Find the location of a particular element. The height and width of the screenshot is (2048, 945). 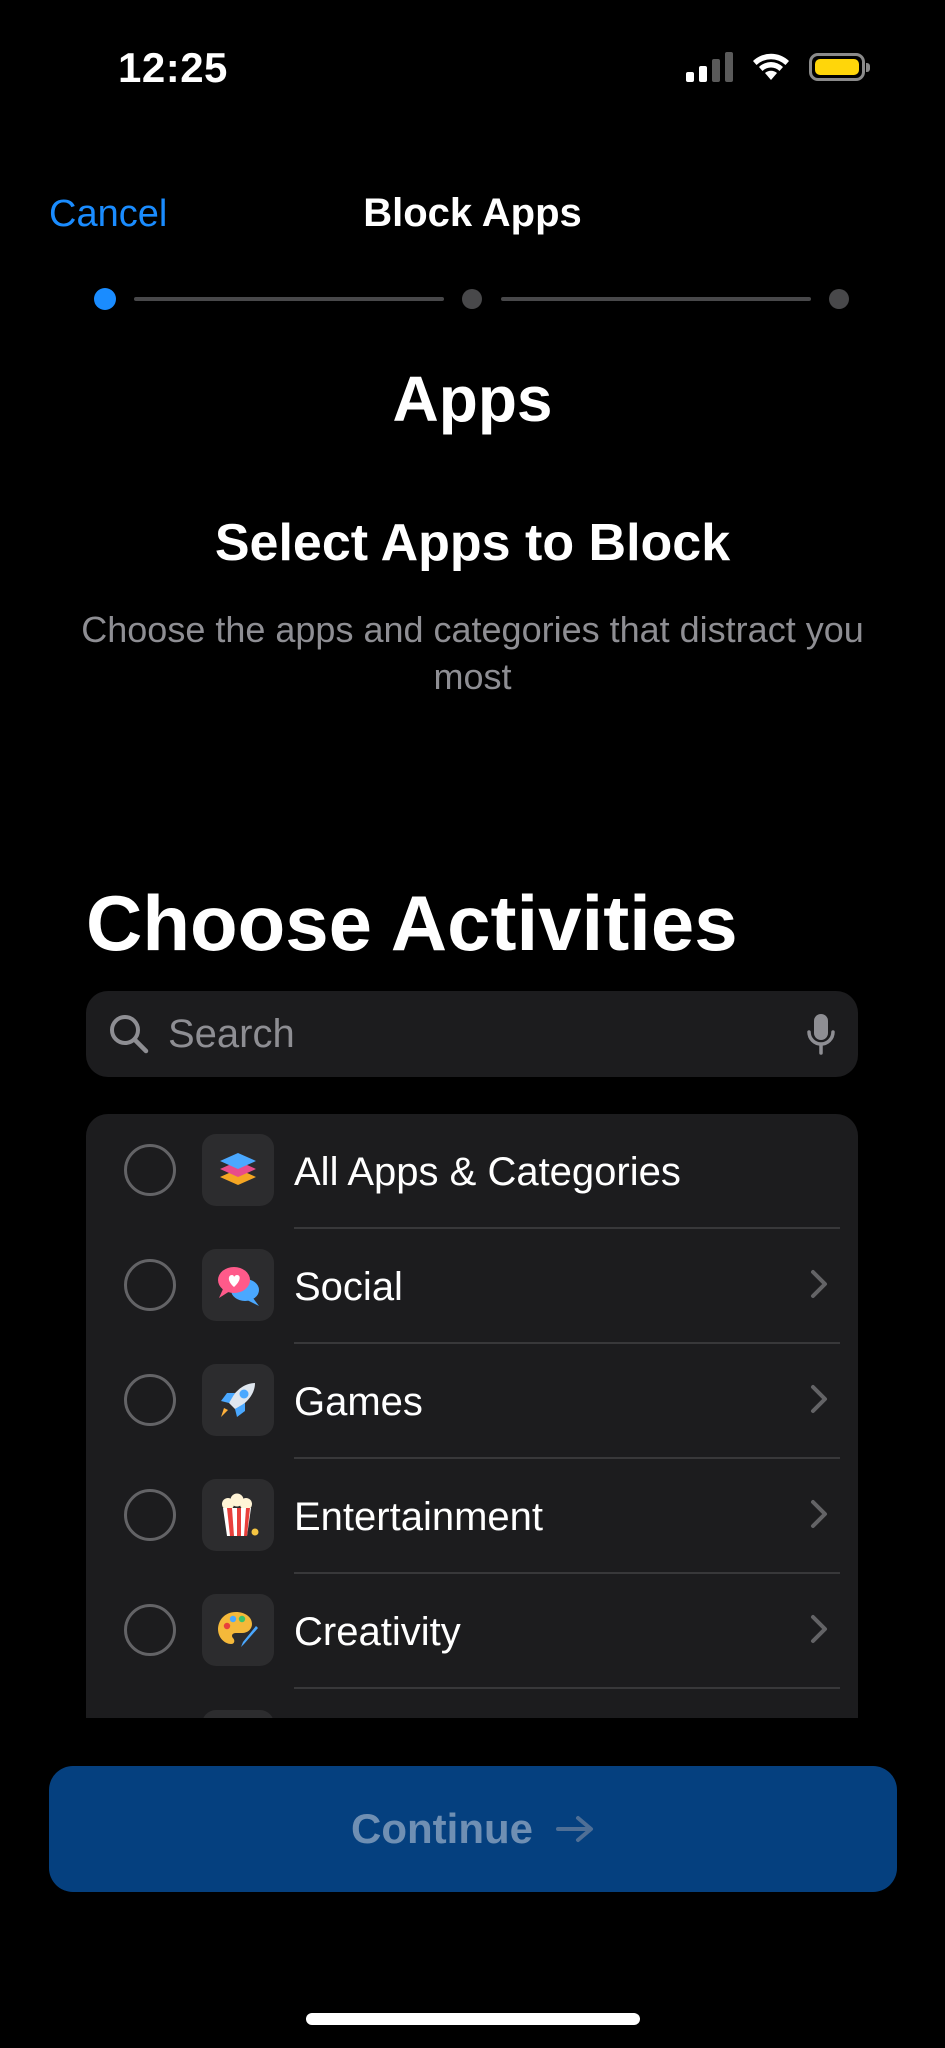

step-1-dot is located at coordinates (105, 299).